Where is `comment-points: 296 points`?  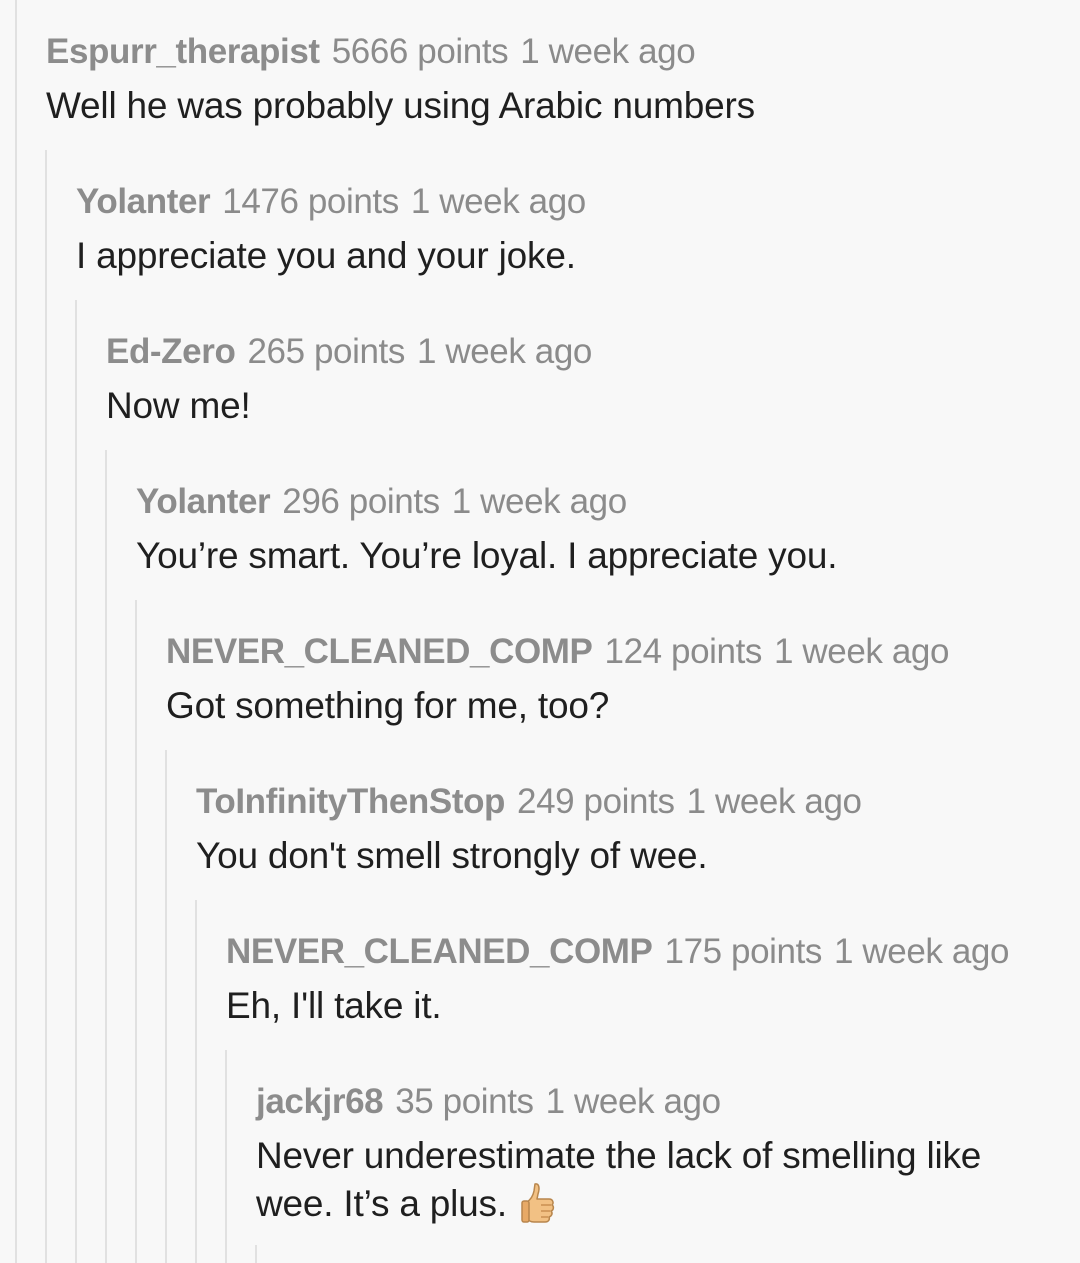
comment-points: 296 points is located at coordinates (361, 501).